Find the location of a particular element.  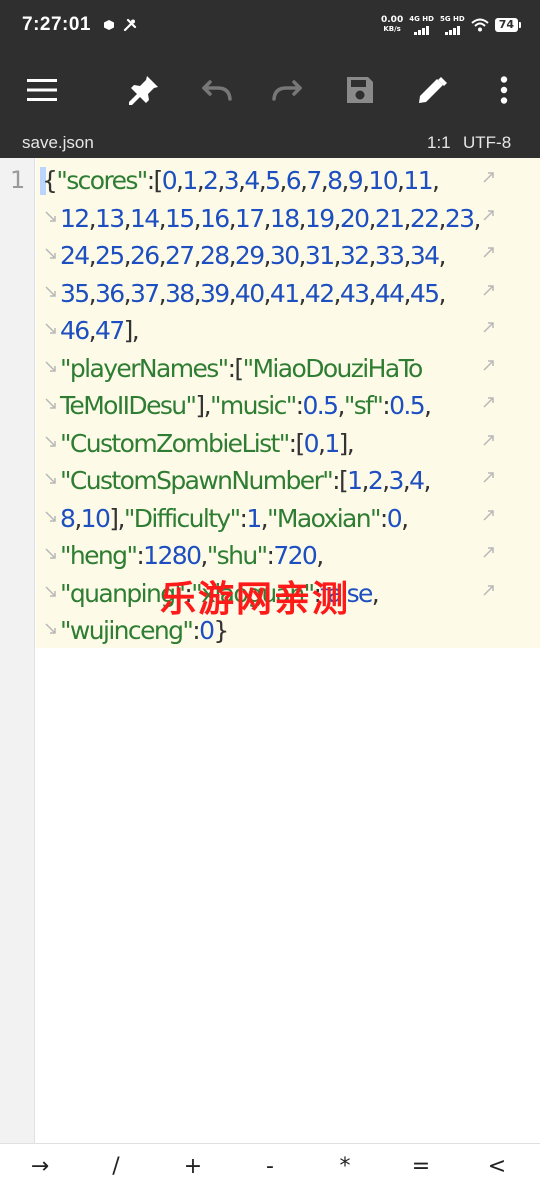

code-visual-line: 35,36,37,38,39,40,41,42,43,44,45, is located at coordinates (288, 294).